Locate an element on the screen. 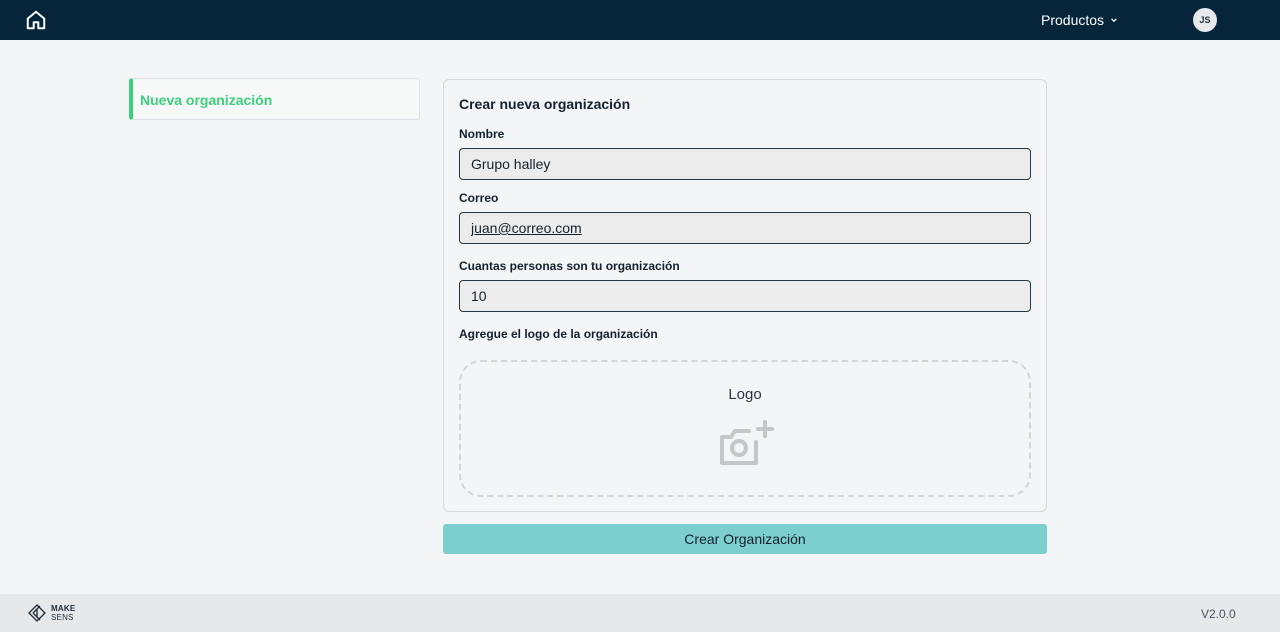 Image resolution: width=1280 pixels, height=632 pixels. logo-text-sens: SENS is located at coordinates (62, 617).